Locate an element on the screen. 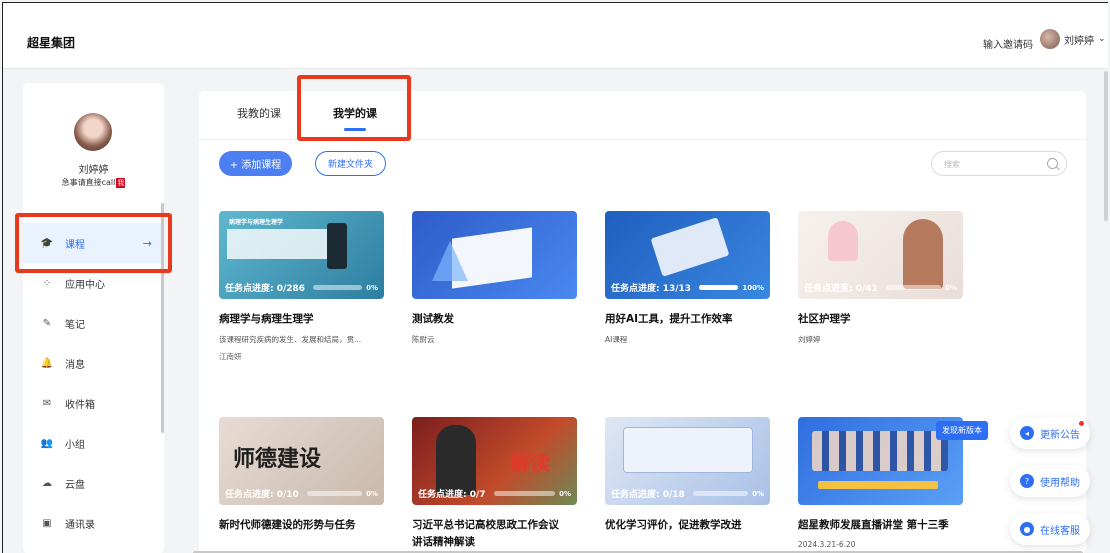  course-thumbnail: 任务点进度: 0/18 0% is located at coordinates (687, 461).